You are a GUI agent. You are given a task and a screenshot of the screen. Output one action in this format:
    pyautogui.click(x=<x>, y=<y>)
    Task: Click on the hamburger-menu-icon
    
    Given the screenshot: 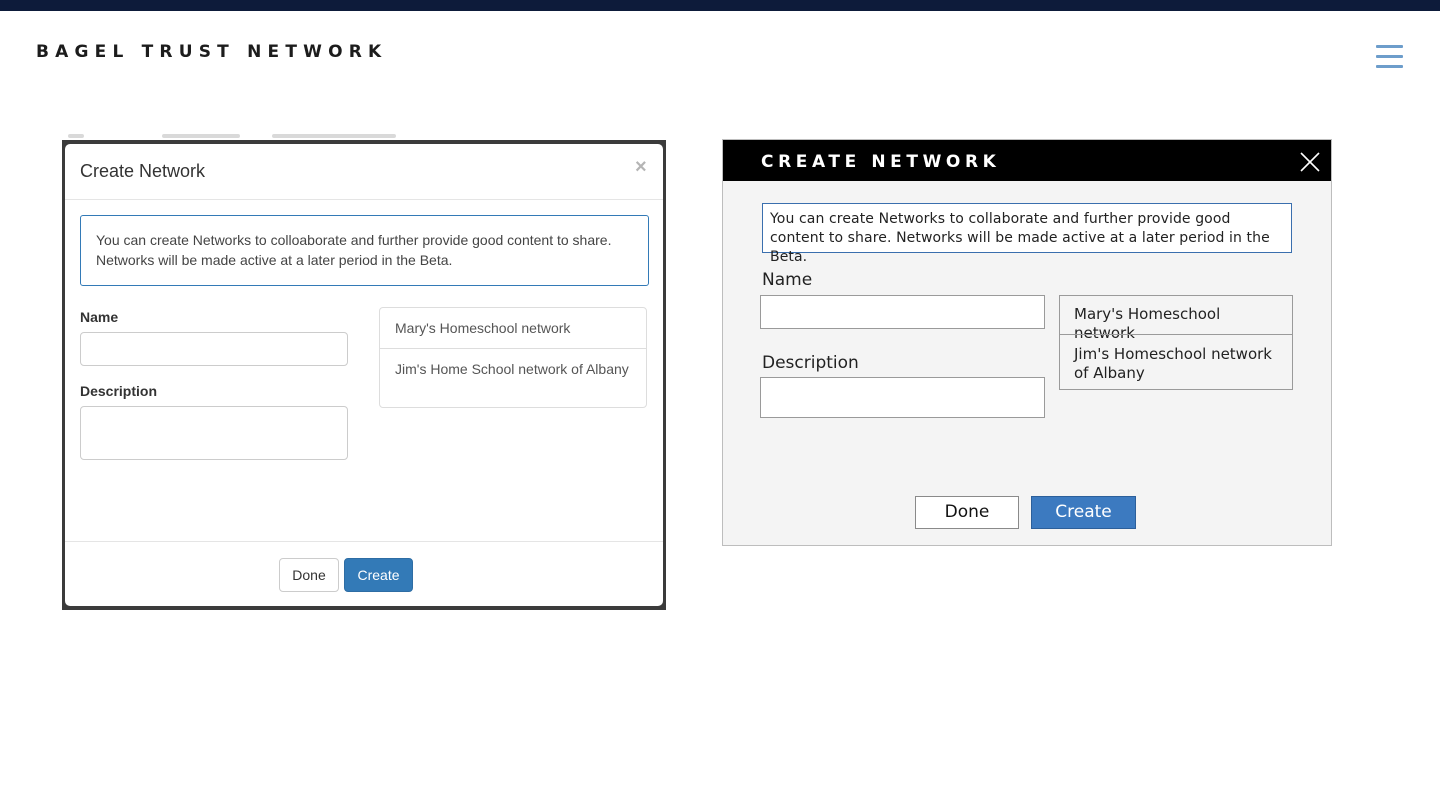 What is the action you would take?
    pyautogui.click(x=1389, y=57)
    